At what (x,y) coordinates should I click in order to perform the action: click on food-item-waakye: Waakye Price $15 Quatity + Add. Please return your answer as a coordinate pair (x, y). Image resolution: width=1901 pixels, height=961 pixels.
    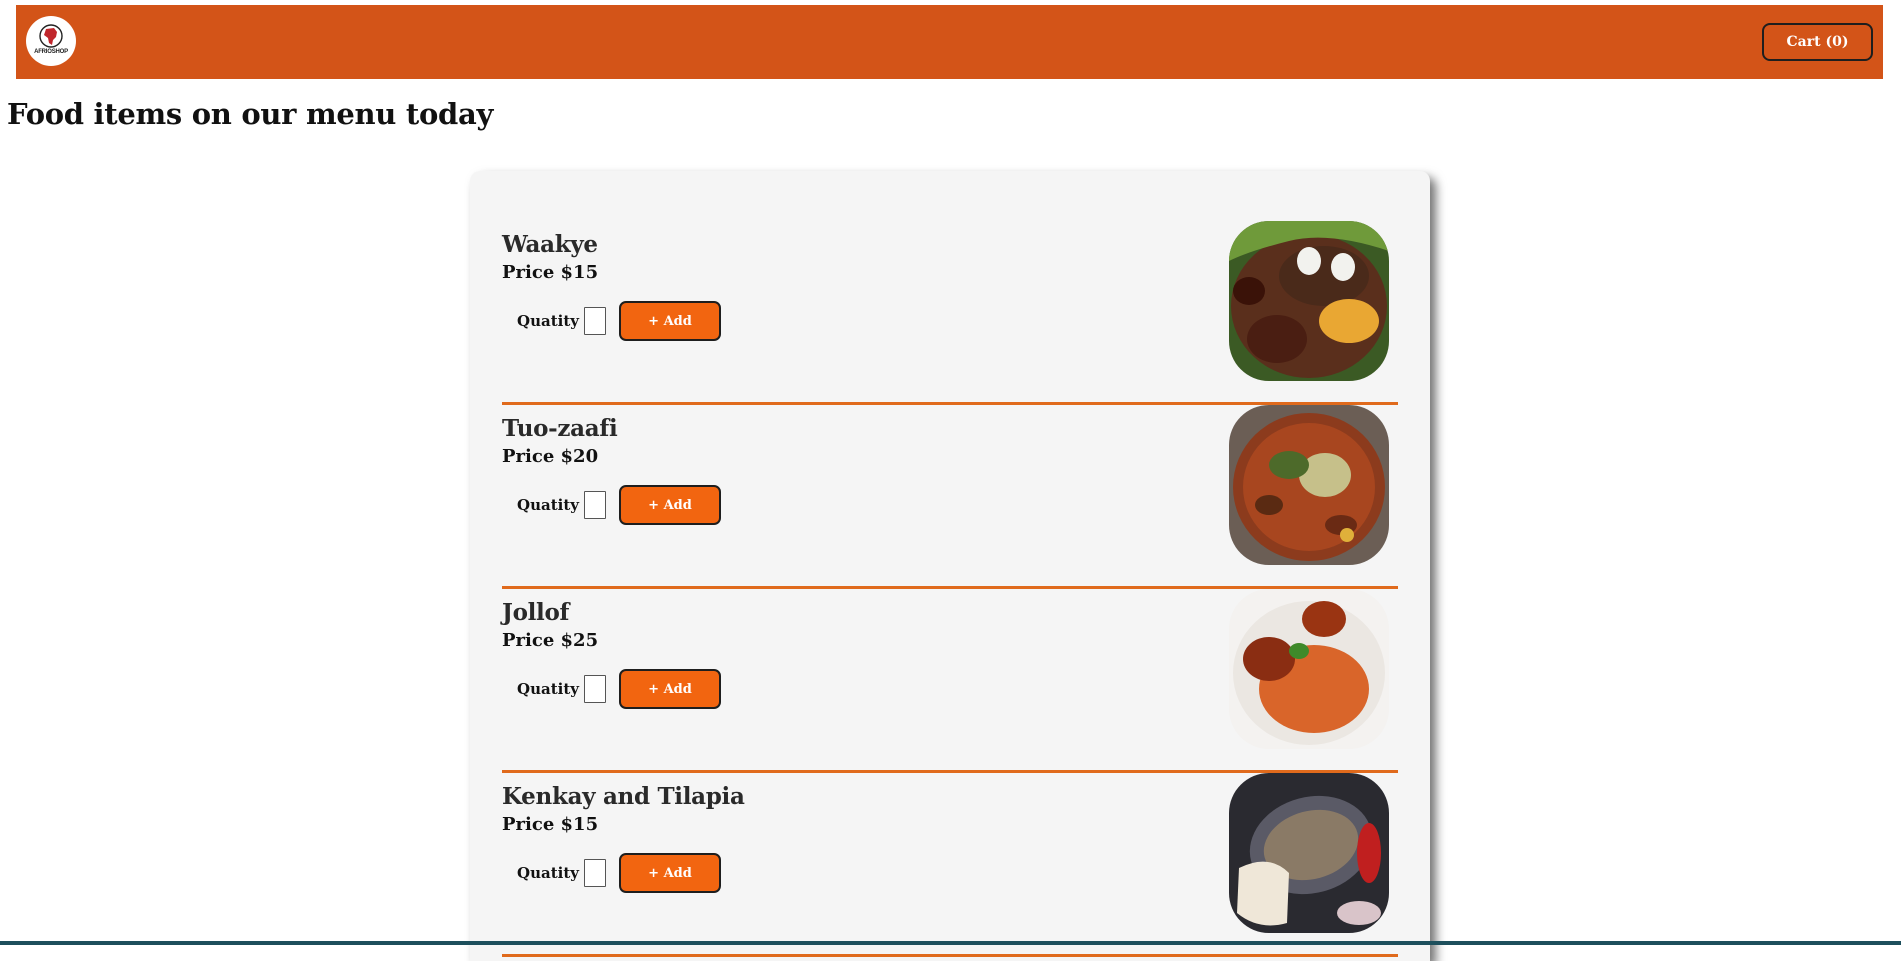
    Looking at the image, I should click on (950, 313).